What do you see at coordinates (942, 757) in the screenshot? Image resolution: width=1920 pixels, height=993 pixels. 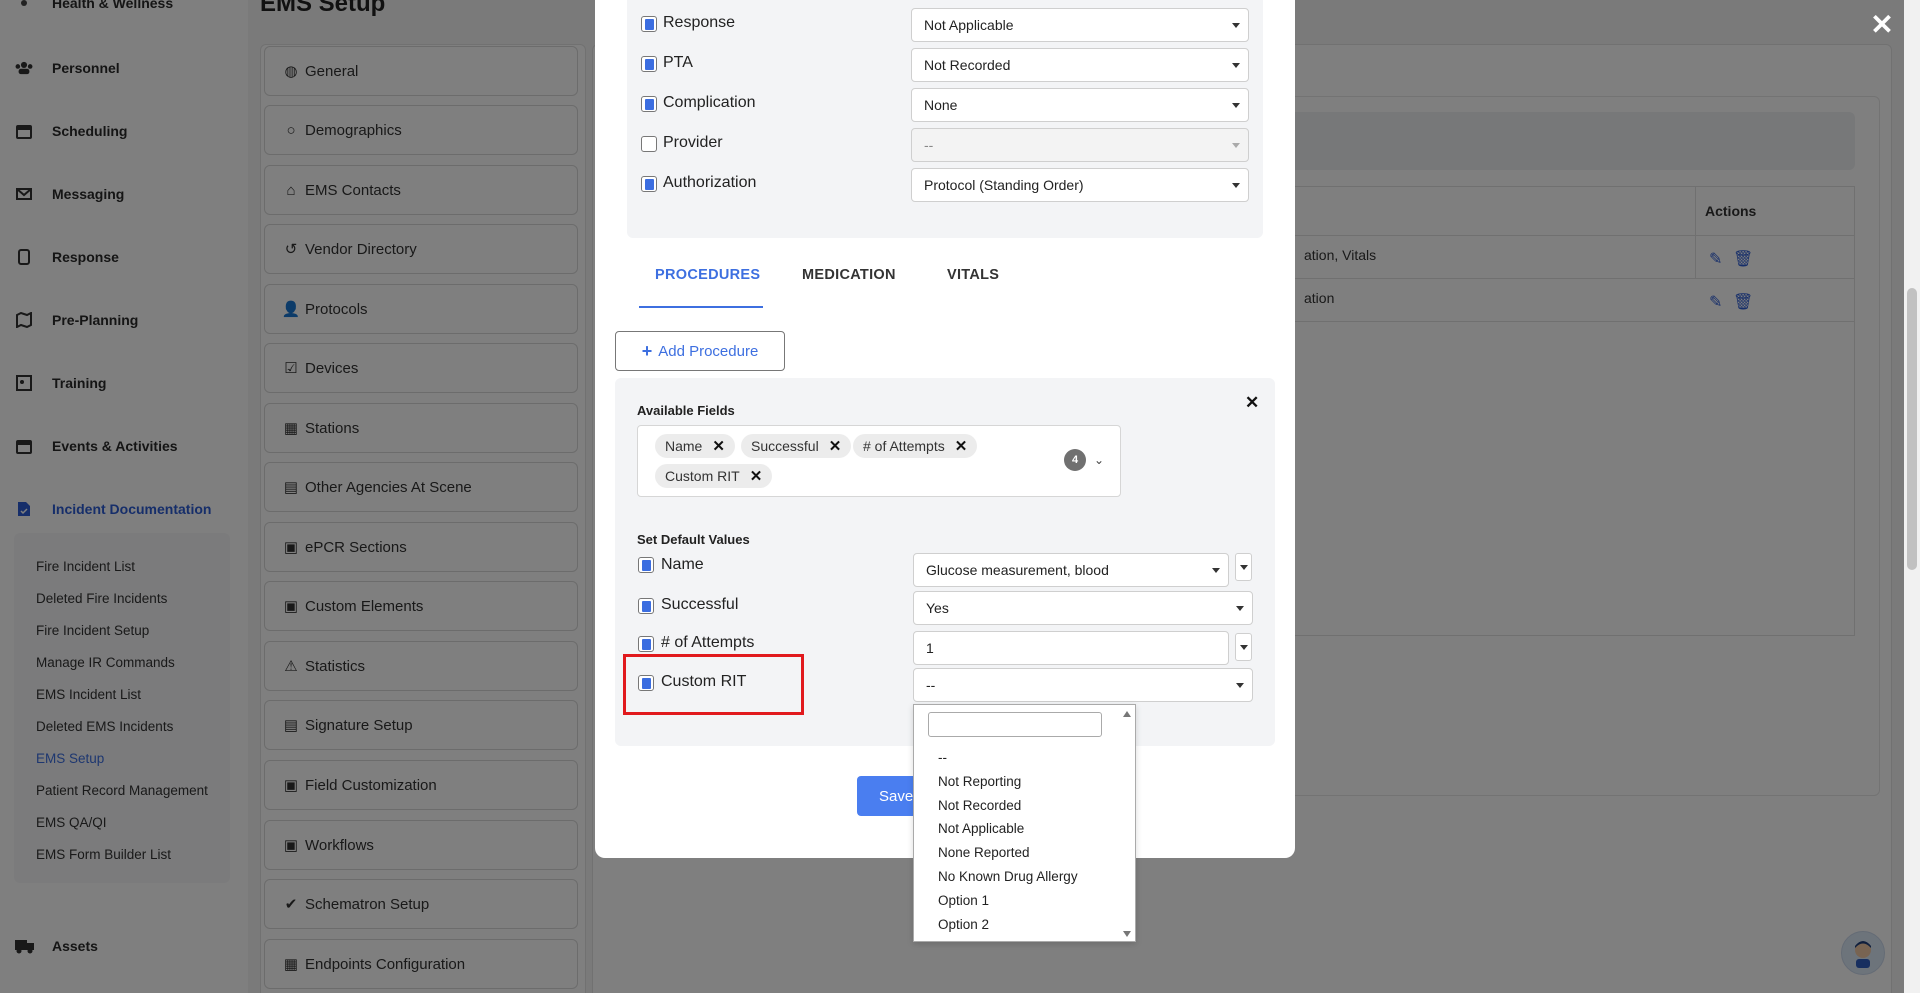 I see `dropdown-option: --` at bounding box center [942, 757].